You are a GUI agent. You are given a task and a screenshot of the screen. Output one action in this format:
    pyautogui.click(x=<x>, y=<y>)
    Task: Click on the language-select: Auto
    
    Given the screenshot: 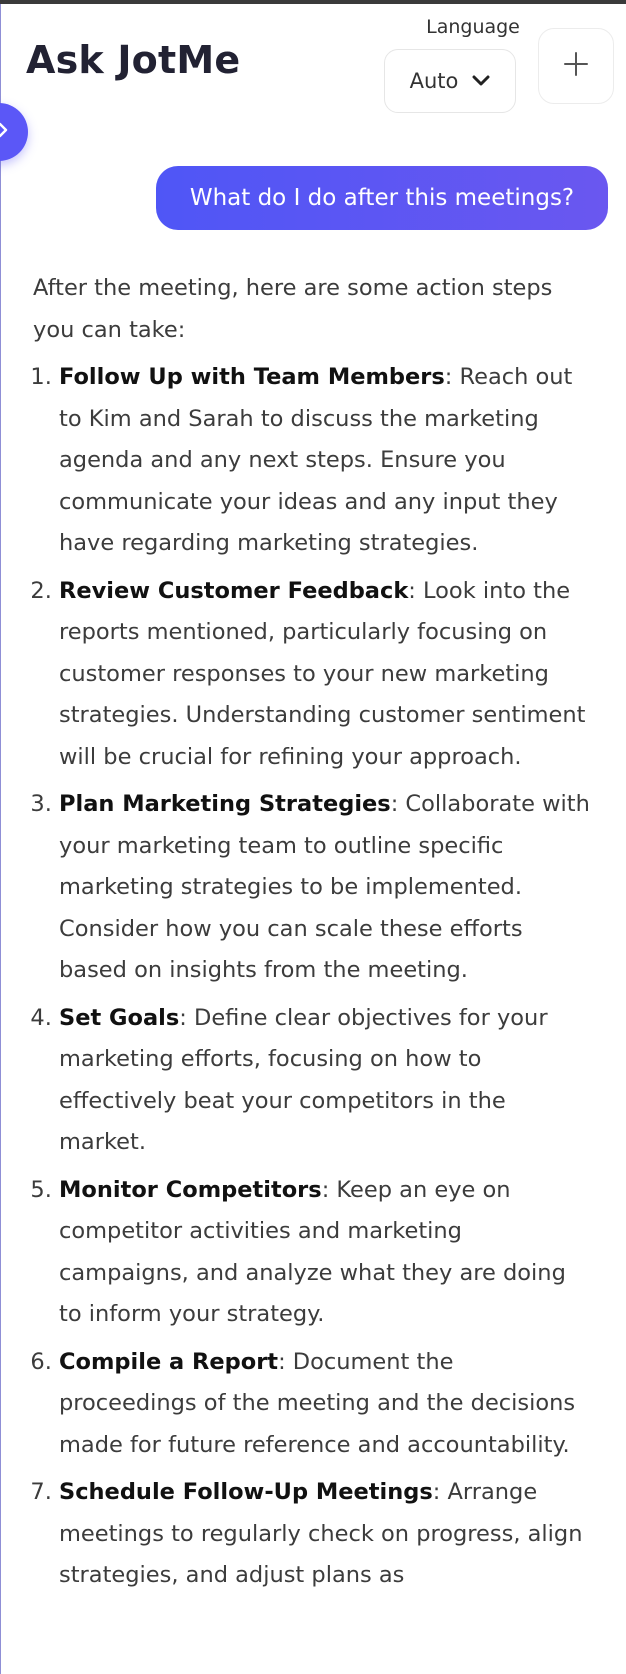 What is the action you would take?
    pyautogui.click(x=450, y=81)
    